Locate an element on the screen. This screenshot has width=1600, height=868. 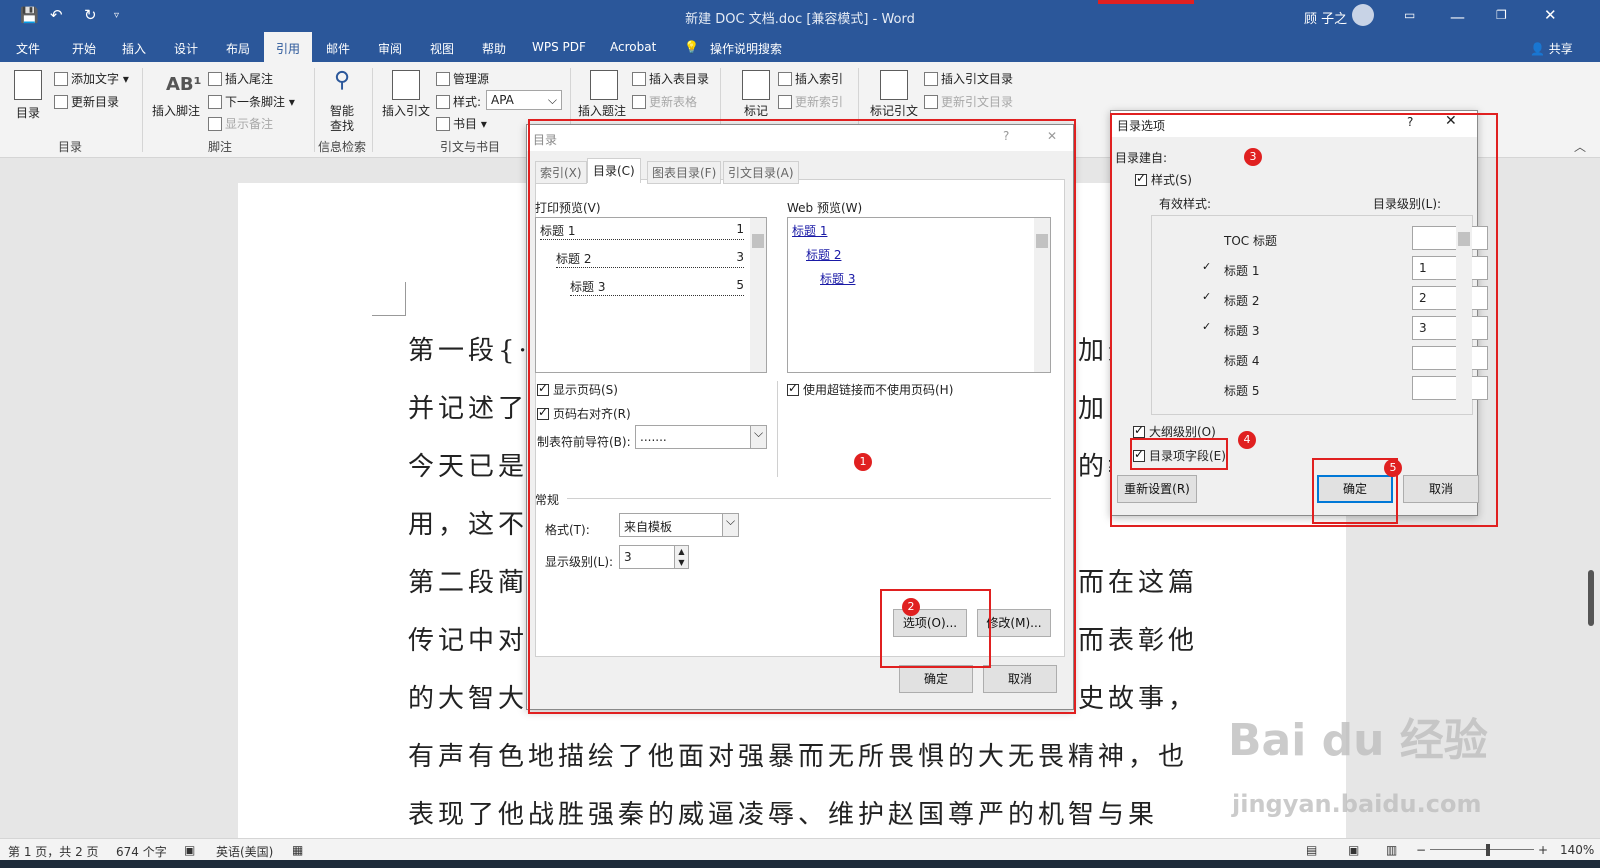
tab-mailings: 邮件 is located at coordinates (338, 48).